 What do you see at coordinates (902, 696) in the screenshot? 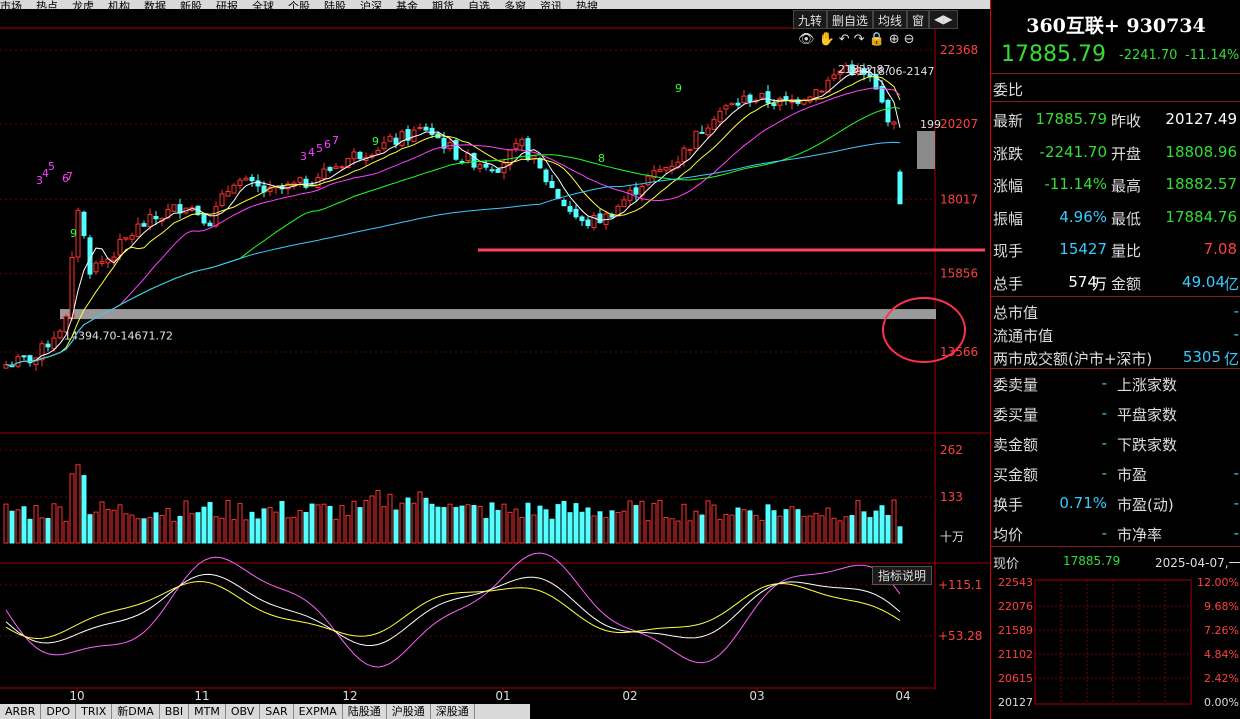
I see `xaxis-label: 04` at bounding box center [902, 696].